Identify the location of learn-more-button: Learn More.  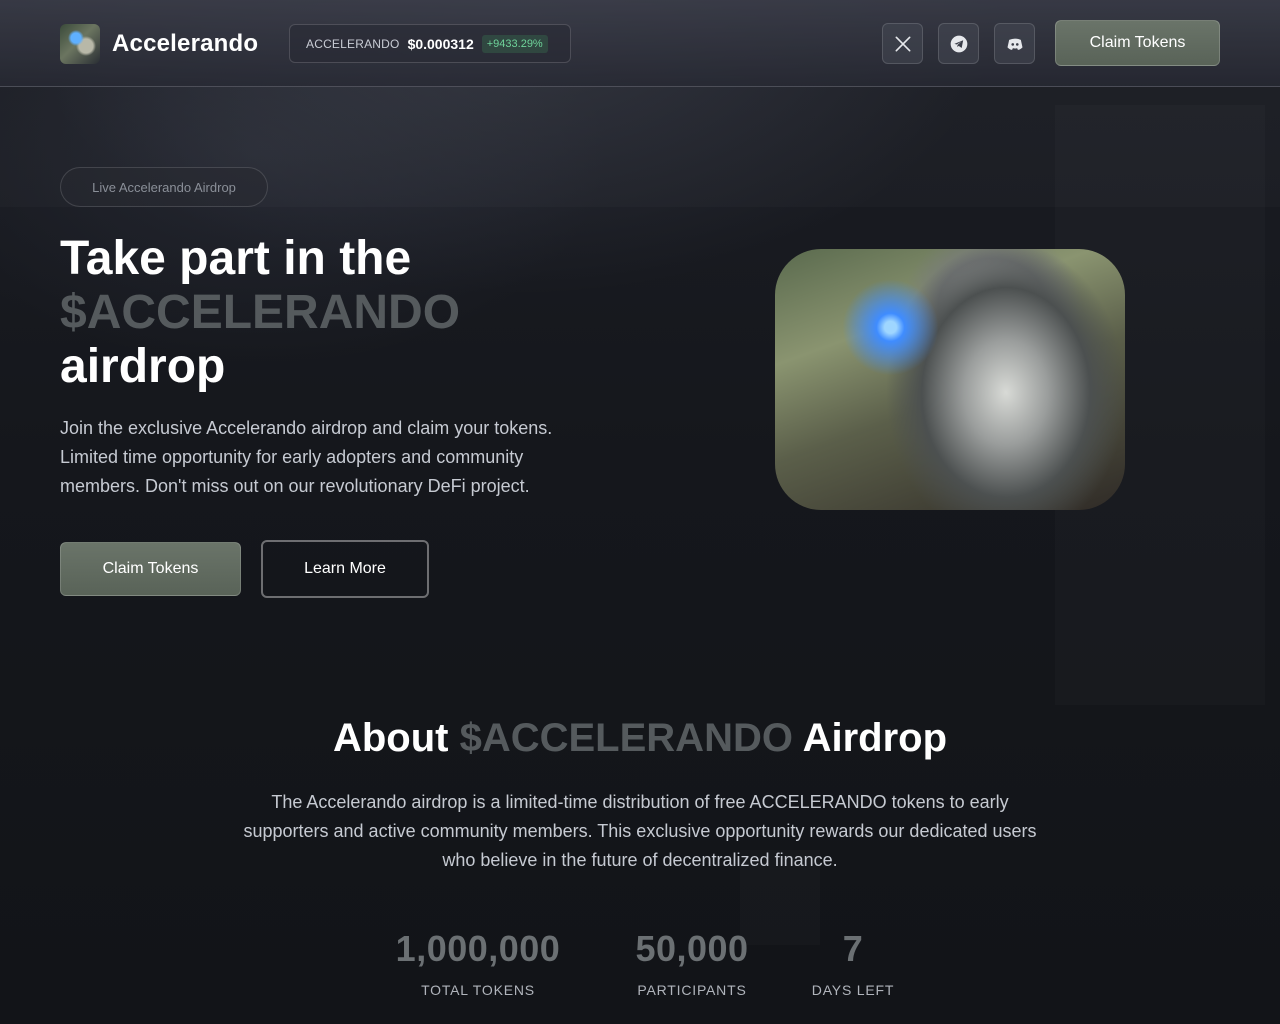
(345, 569).